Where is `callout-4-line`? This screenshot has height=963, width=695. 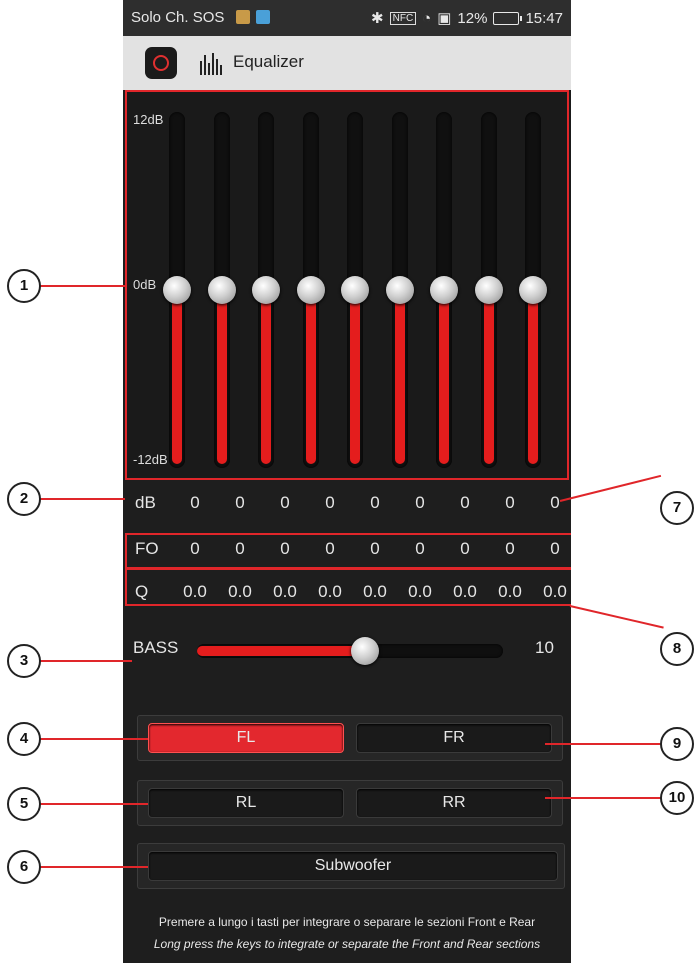 callout-4-line is located at coordinates (94, 739).